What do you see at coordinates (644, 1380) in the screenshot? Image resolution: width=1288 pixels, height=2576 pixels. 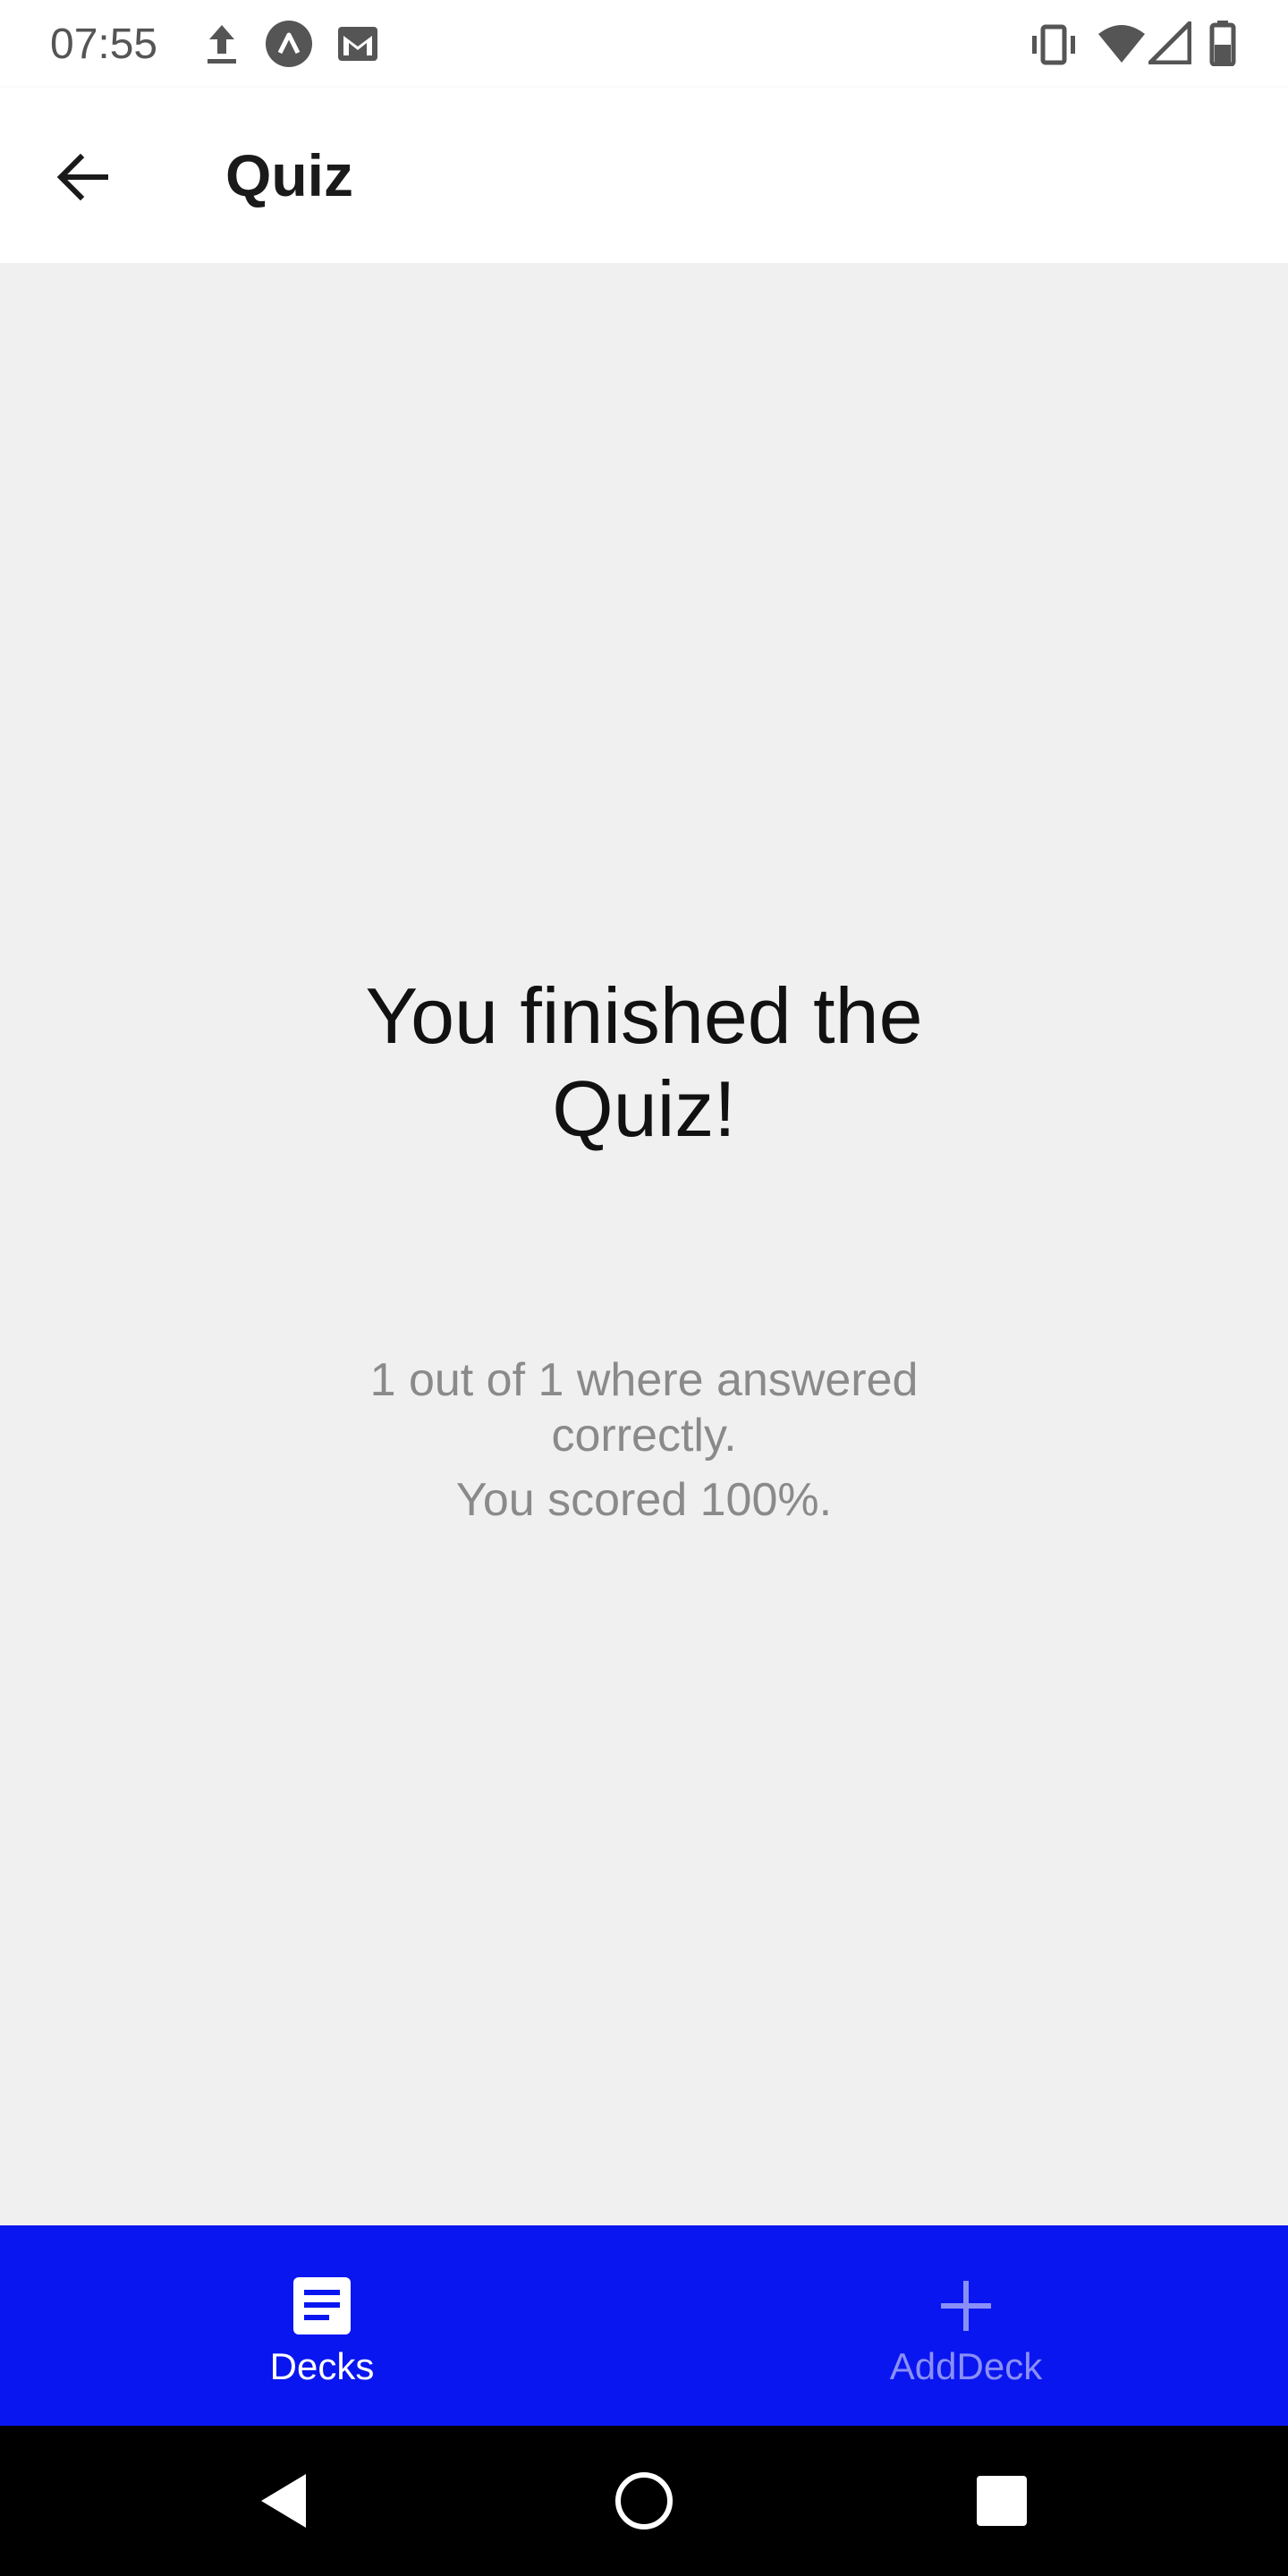 I see `result-text-line-1: 1 out of 1 where answered` at bounding box center [644, 1380].